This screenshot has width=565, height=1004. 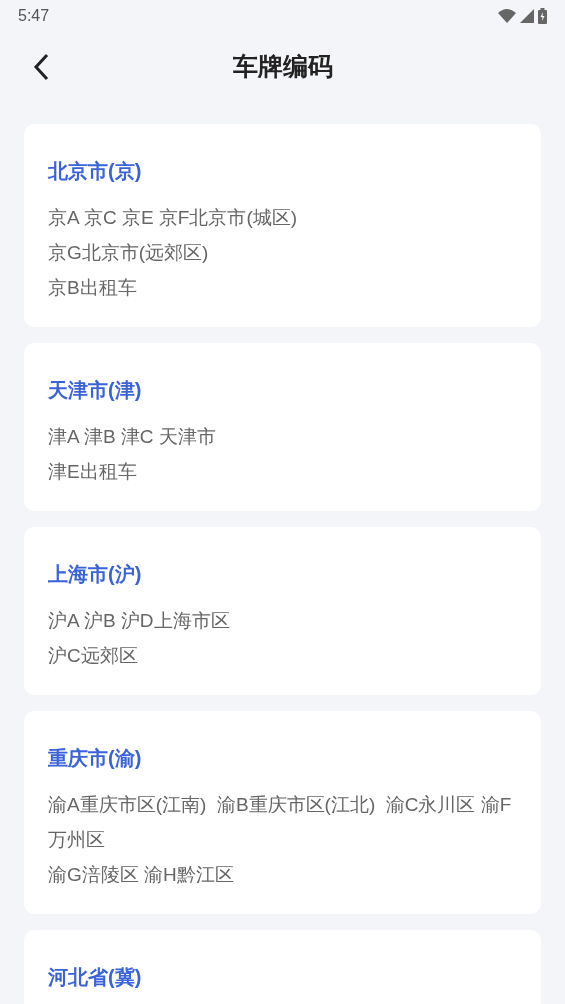 What do you see at coordinates (542, 16) in the screenshot?
I see `battery-icon` at bounding box center [542, 16].